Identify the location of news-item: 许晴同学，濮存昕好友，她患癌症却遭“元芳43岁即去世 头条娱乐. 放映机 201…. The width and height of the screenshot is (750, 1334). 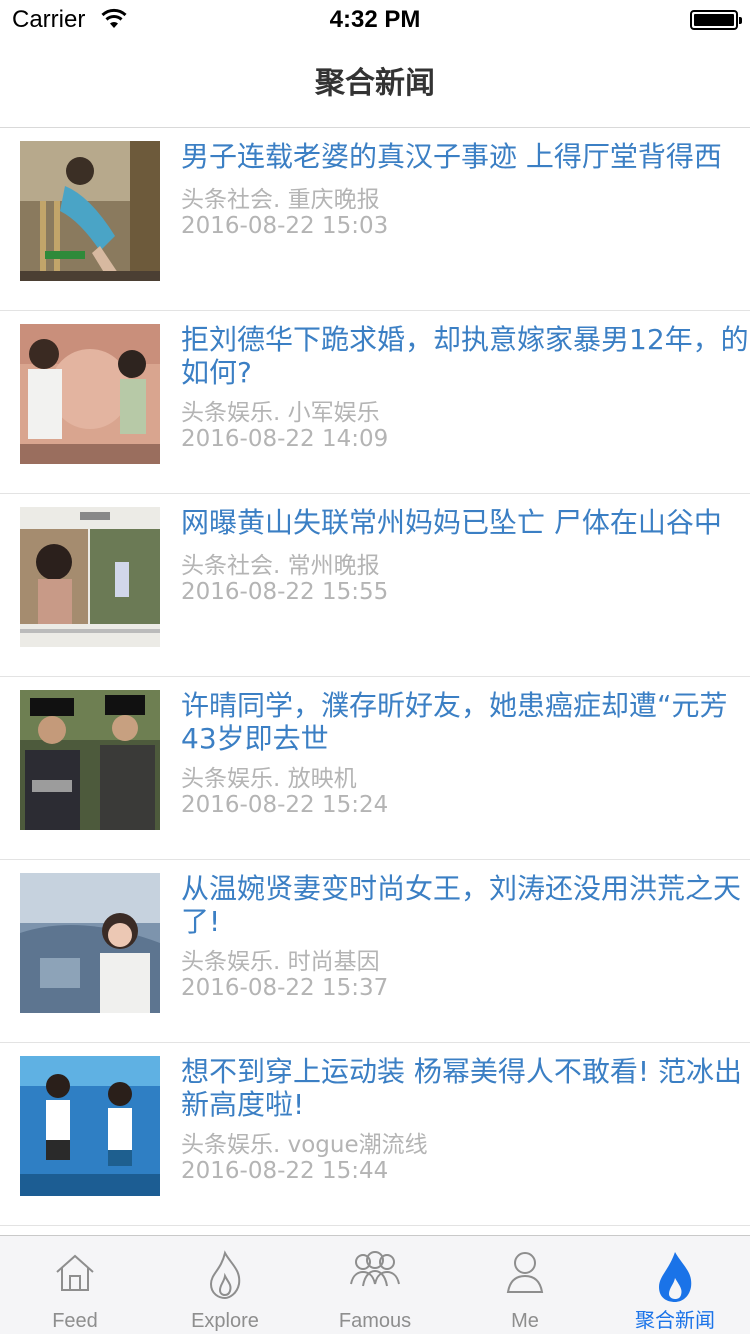
(375, 768).